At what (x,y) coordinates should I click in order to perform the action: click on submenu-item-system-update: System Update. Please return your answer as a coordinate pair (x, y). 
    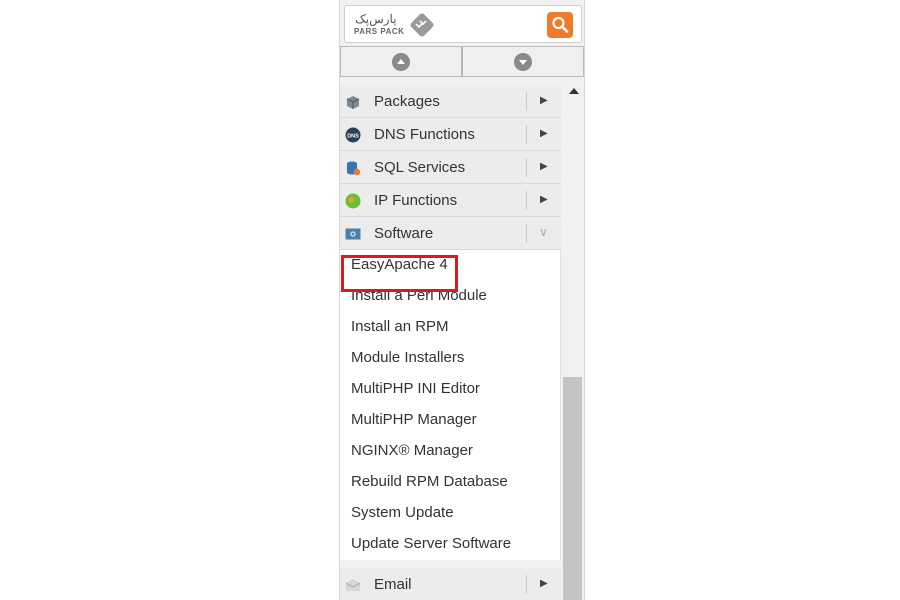
    Looking at the image, I should click on (450, 513).